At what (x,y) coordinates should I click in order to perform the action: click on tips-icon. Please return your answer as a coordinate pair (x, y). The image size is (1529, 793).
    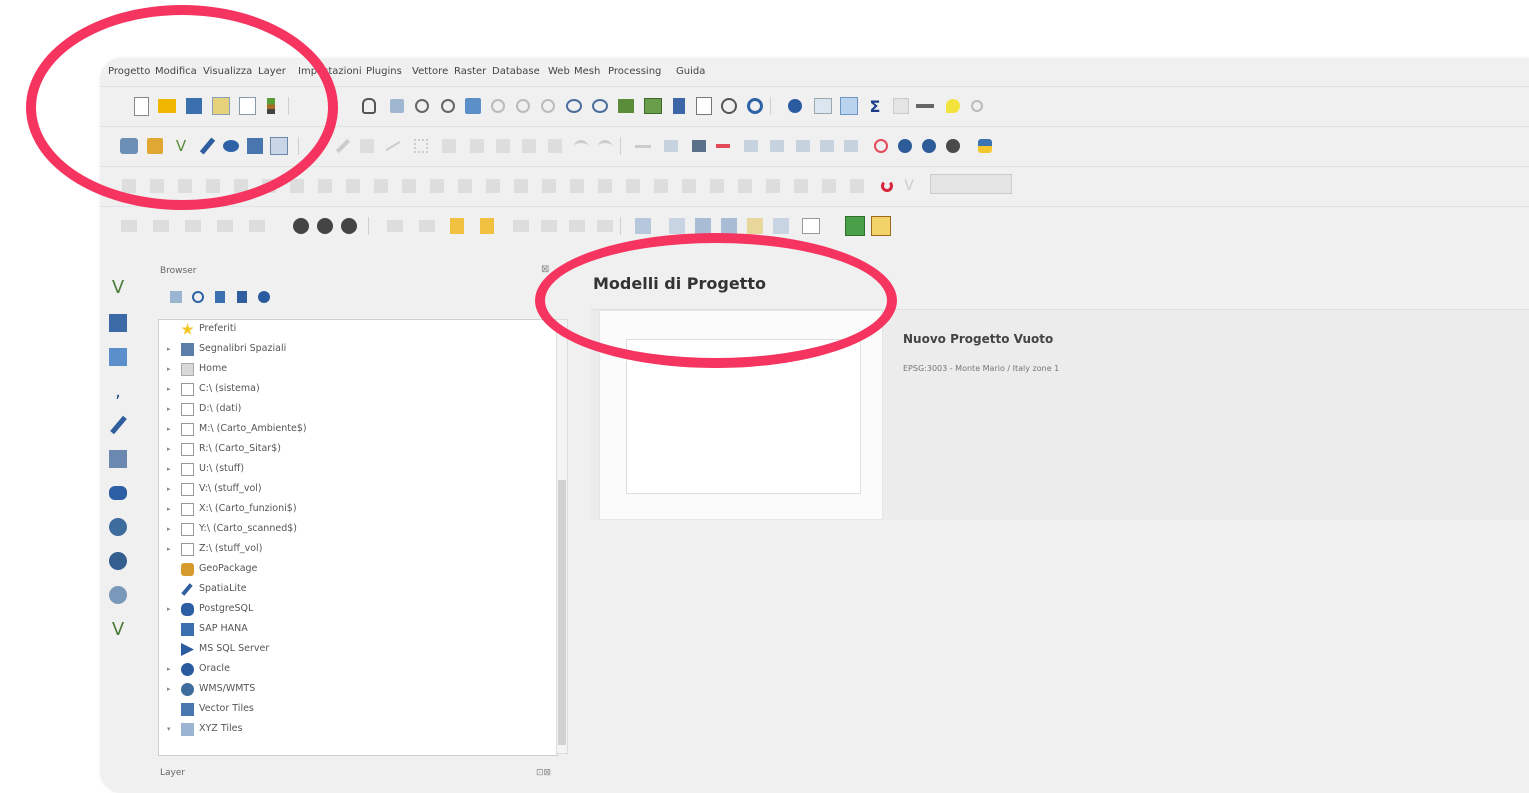
    Looking at the image, I should click on (953, 106).